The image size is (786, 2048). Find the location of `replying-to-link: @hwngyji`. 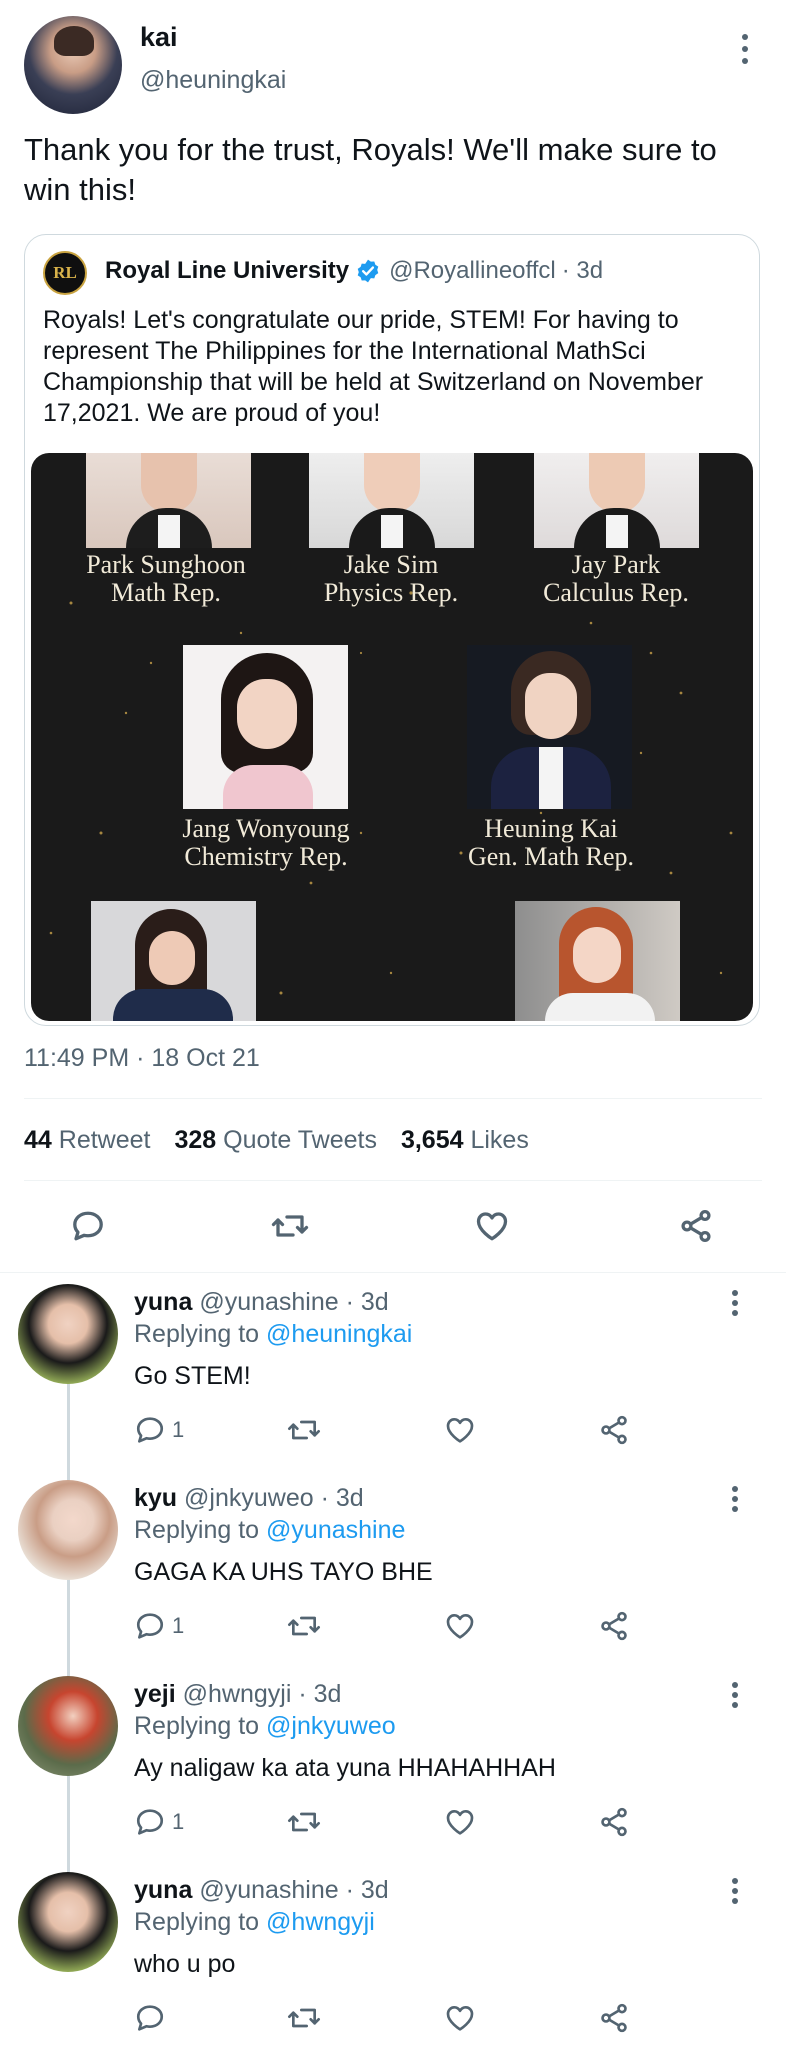

replying-to-link: @hwngyji is located at coordinates (320, 1922).